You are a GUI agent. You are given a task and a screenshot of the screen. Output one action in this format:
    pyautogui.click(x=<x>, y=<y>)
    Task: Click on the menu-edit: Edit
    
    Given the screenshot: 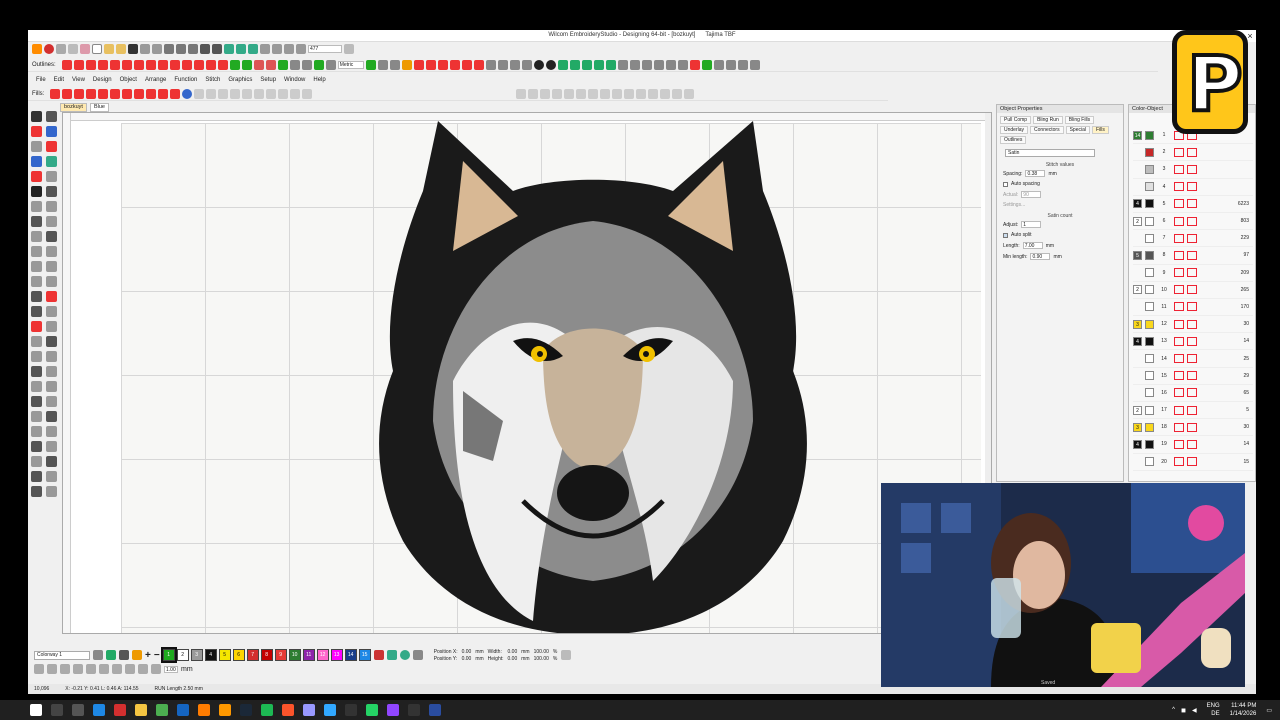 What is the action you would take?
    pyautogui.click(x=59, y=80)
    